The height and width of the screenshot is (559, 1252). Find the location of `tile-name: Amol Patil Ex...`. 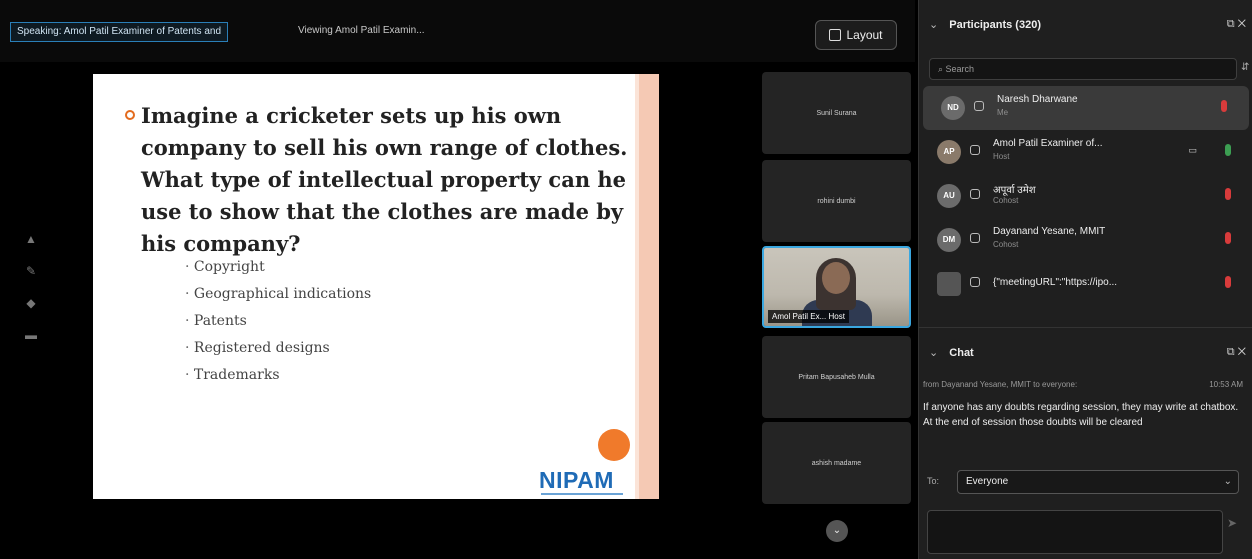

tile-name: Amol Patil Ex... is located at coordinates (799, 316).